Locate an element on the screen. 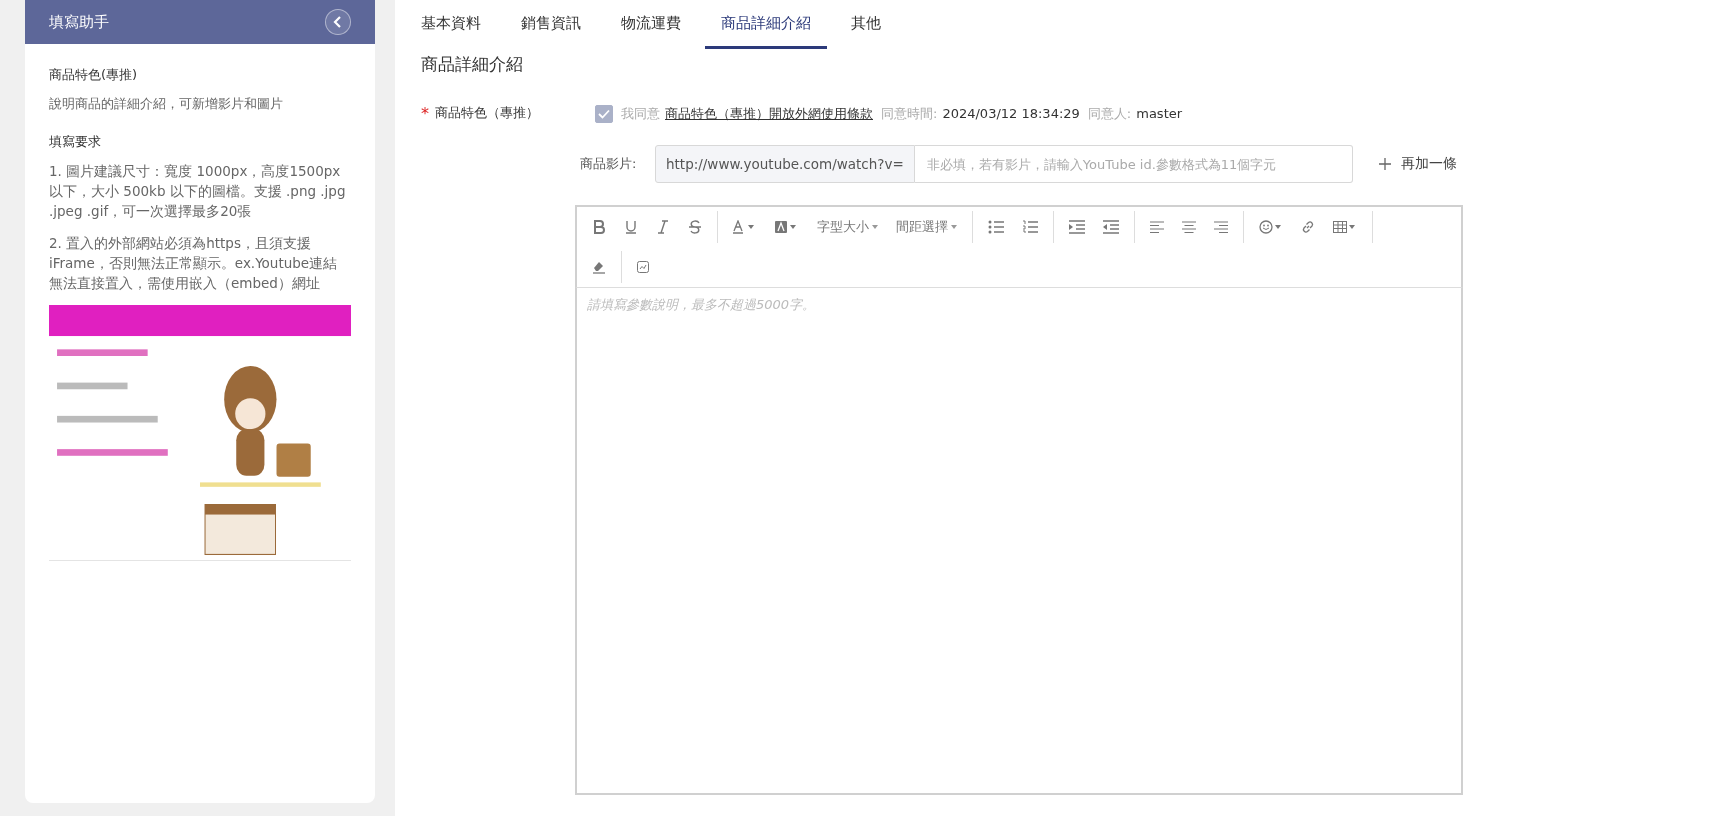 The image size is (1727, 816). required-mark: * is located at coordinates (425, 113).